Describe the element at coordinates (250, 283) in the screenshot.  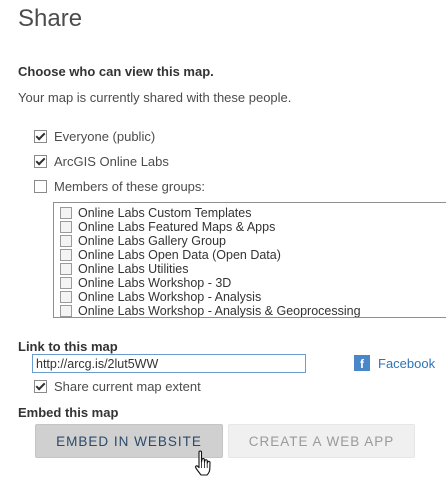
I see `group-item: Online Labs Workshop - 3D` at that location.